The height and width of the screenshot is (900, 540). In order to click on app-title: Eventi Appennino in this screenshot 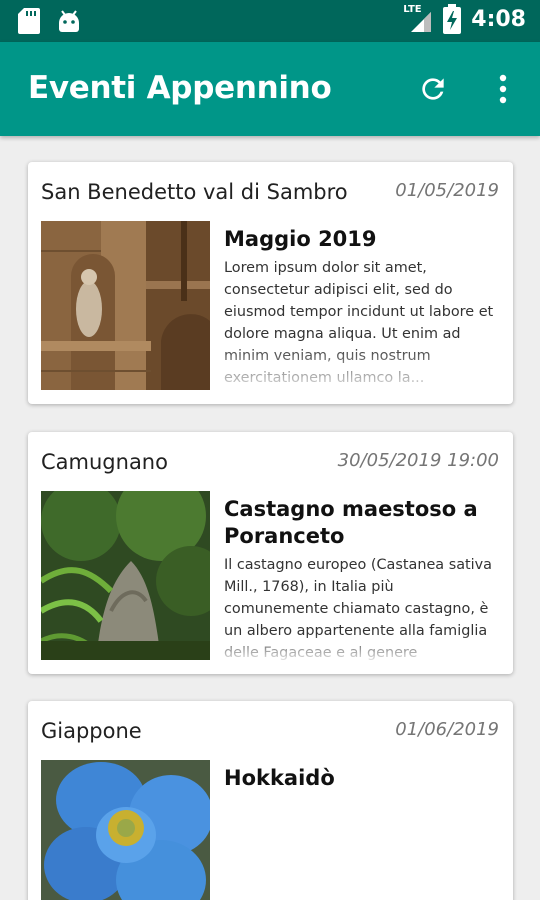, I will do `click(180, 88)`.